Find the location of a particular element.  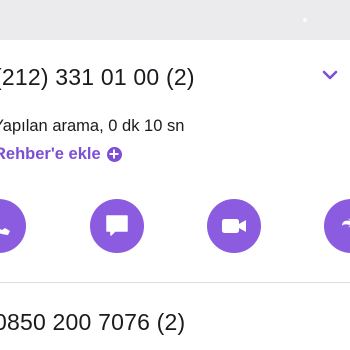

chat-bubble-icon is located at coordinates (117, 225).